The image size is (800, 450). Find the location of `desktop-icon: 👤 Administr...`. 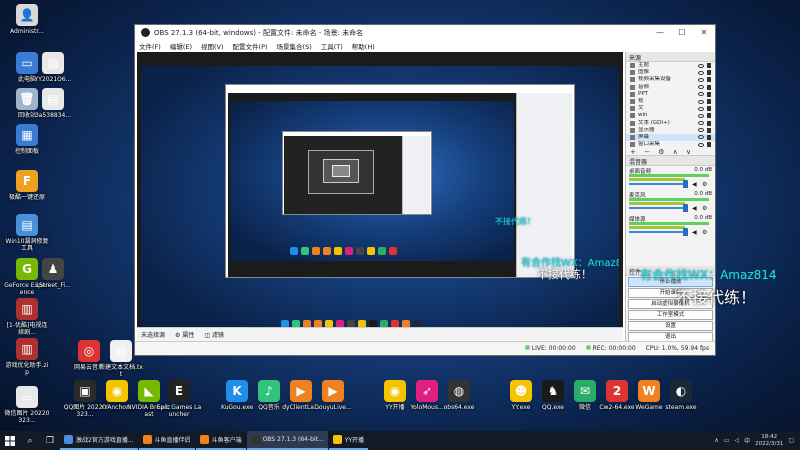

desktop-icon: 👤 Administr... is located at coordinates (27, 19).